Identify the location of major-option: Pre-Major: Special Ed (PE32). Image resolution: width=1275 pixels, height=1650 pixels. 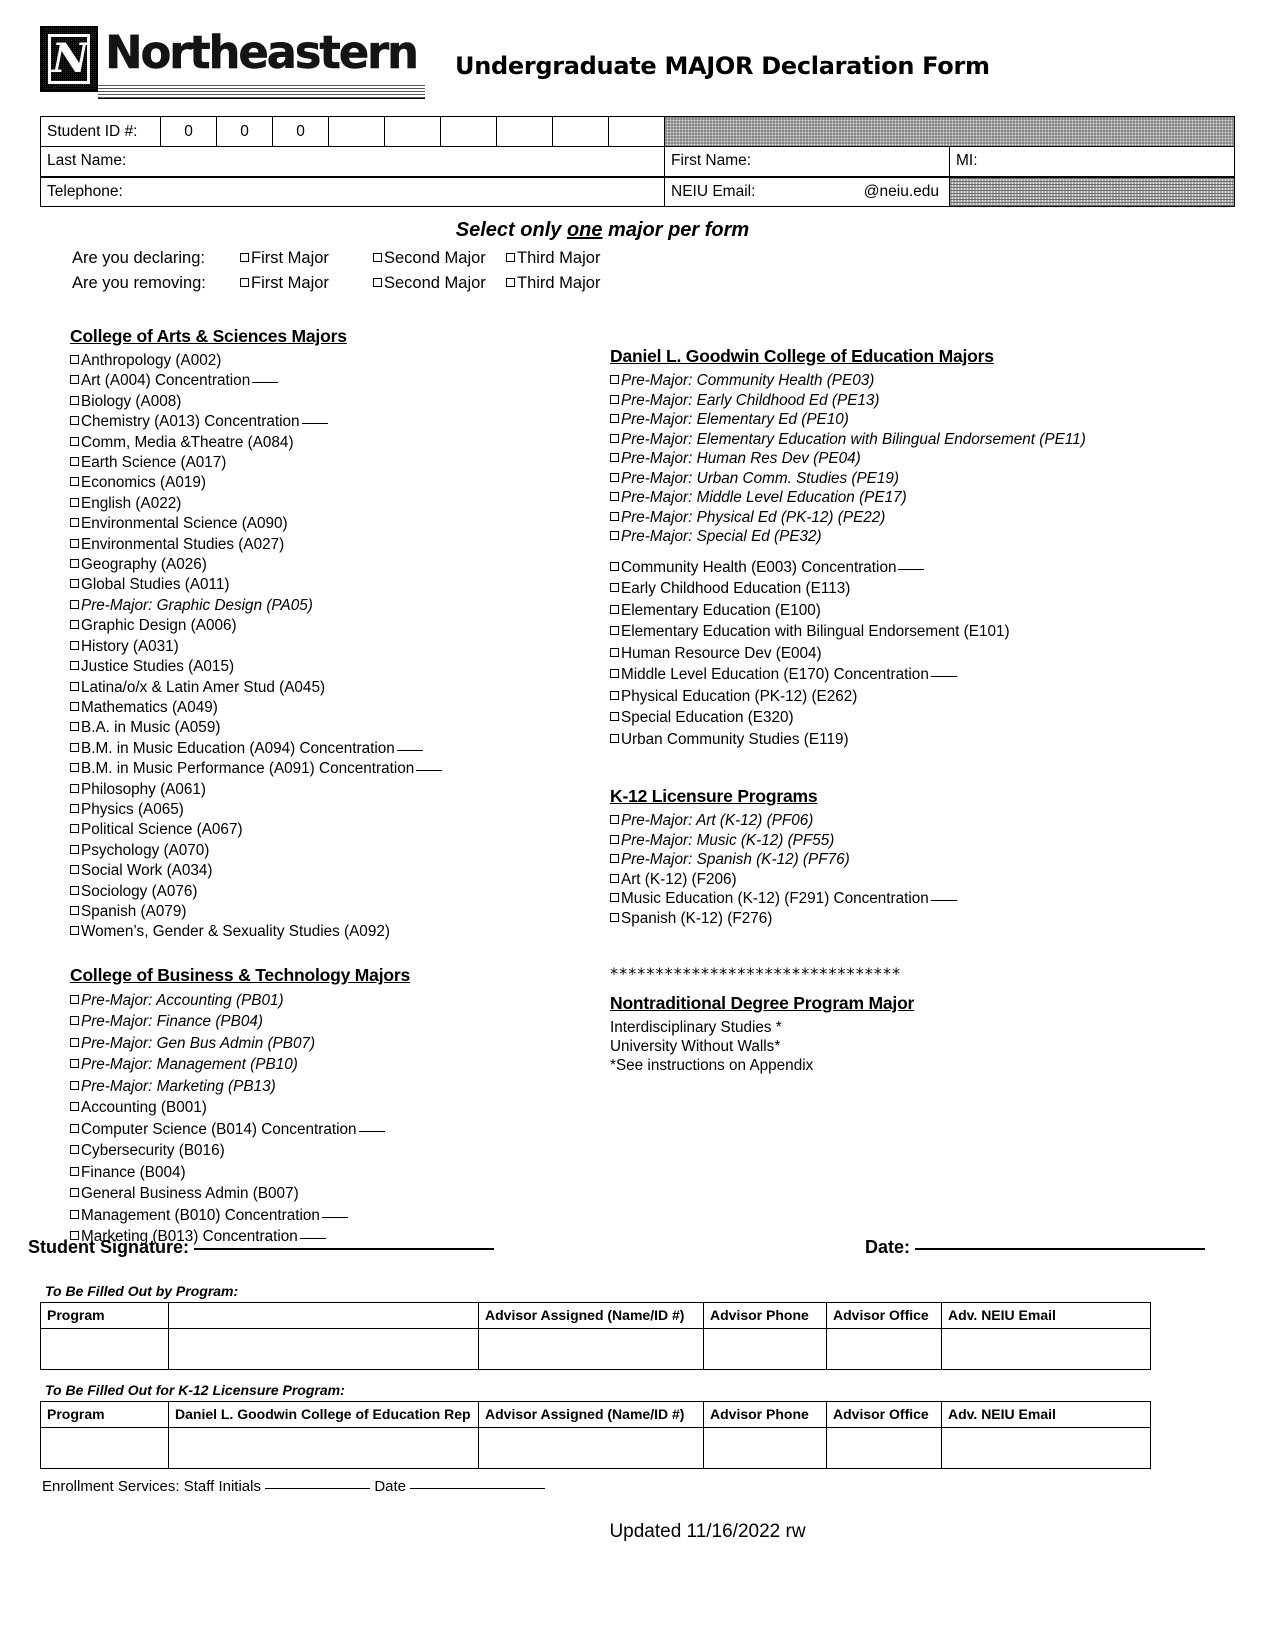
(890, 537).